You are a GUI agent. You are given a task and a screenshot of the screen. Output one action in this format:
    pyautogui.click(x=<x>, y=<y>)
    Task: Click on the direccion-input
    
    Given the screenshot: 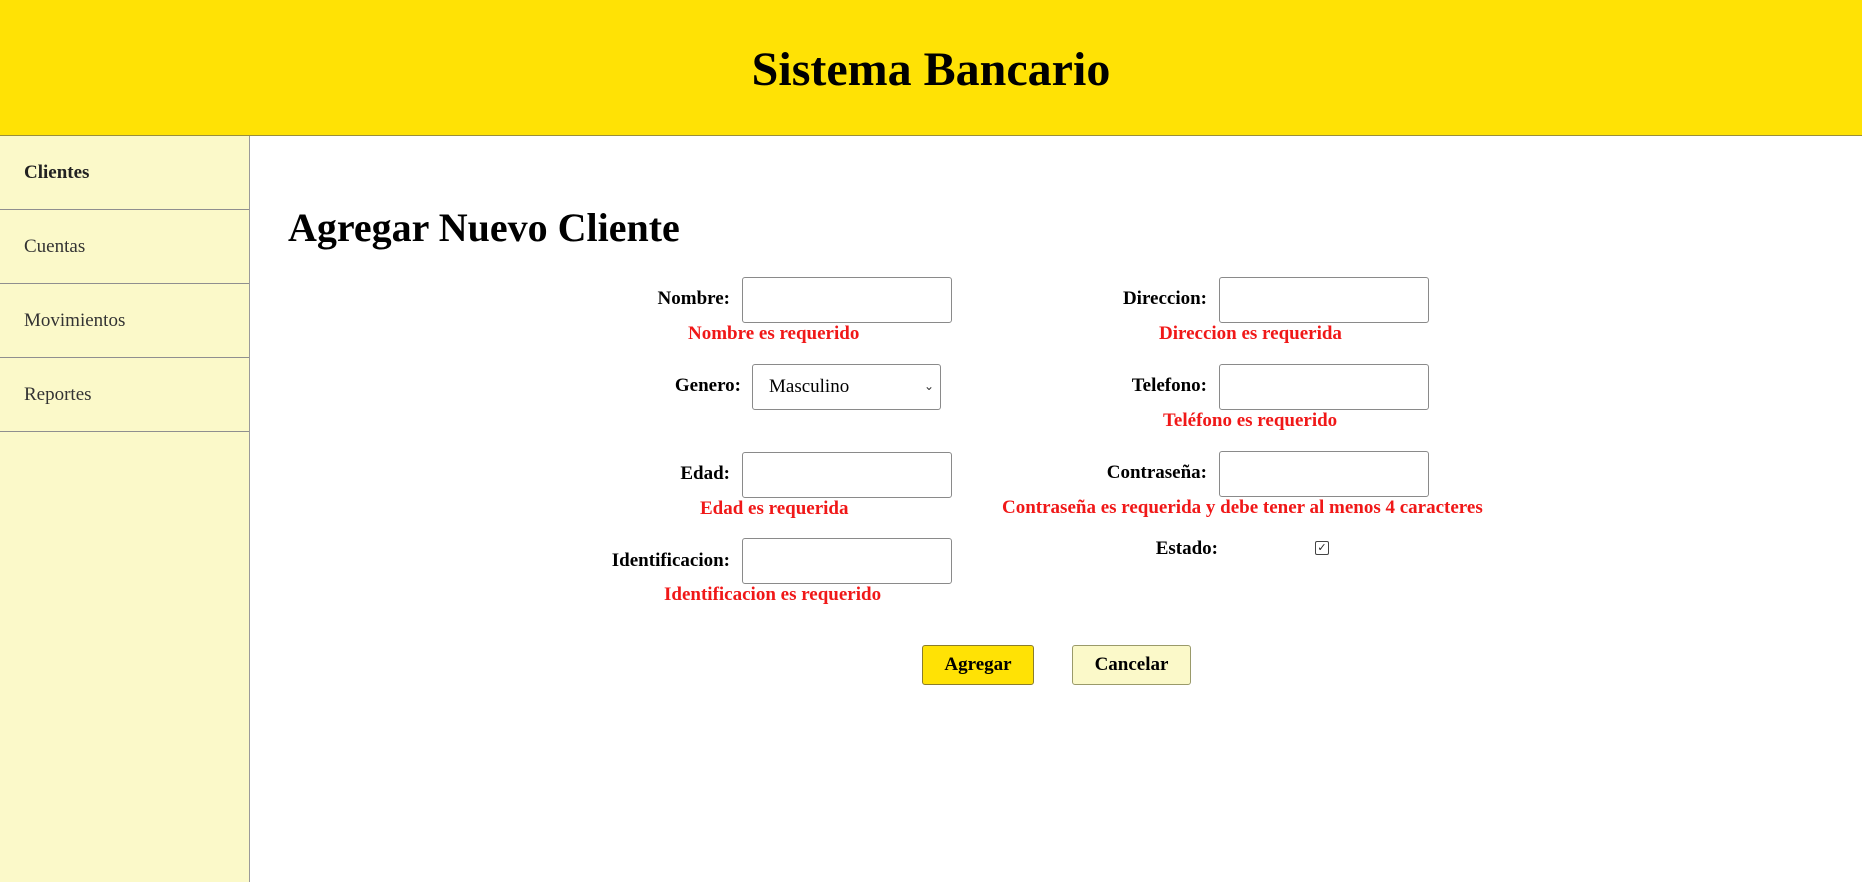 What is the action you would take?
    pyautogui.click(x=1324, y=300)
    